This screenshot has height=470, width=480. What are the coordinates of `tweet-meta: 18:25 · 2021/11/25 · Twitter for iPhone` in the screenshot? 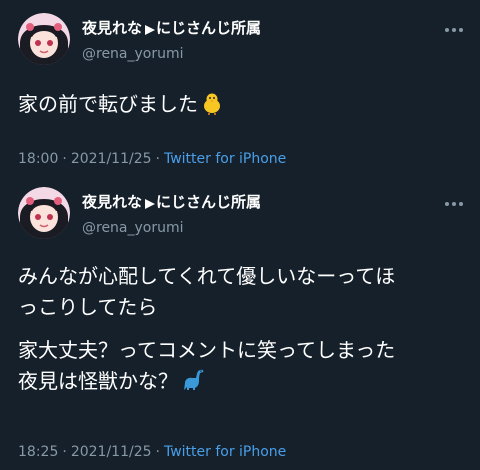 It's located at (152, 452).